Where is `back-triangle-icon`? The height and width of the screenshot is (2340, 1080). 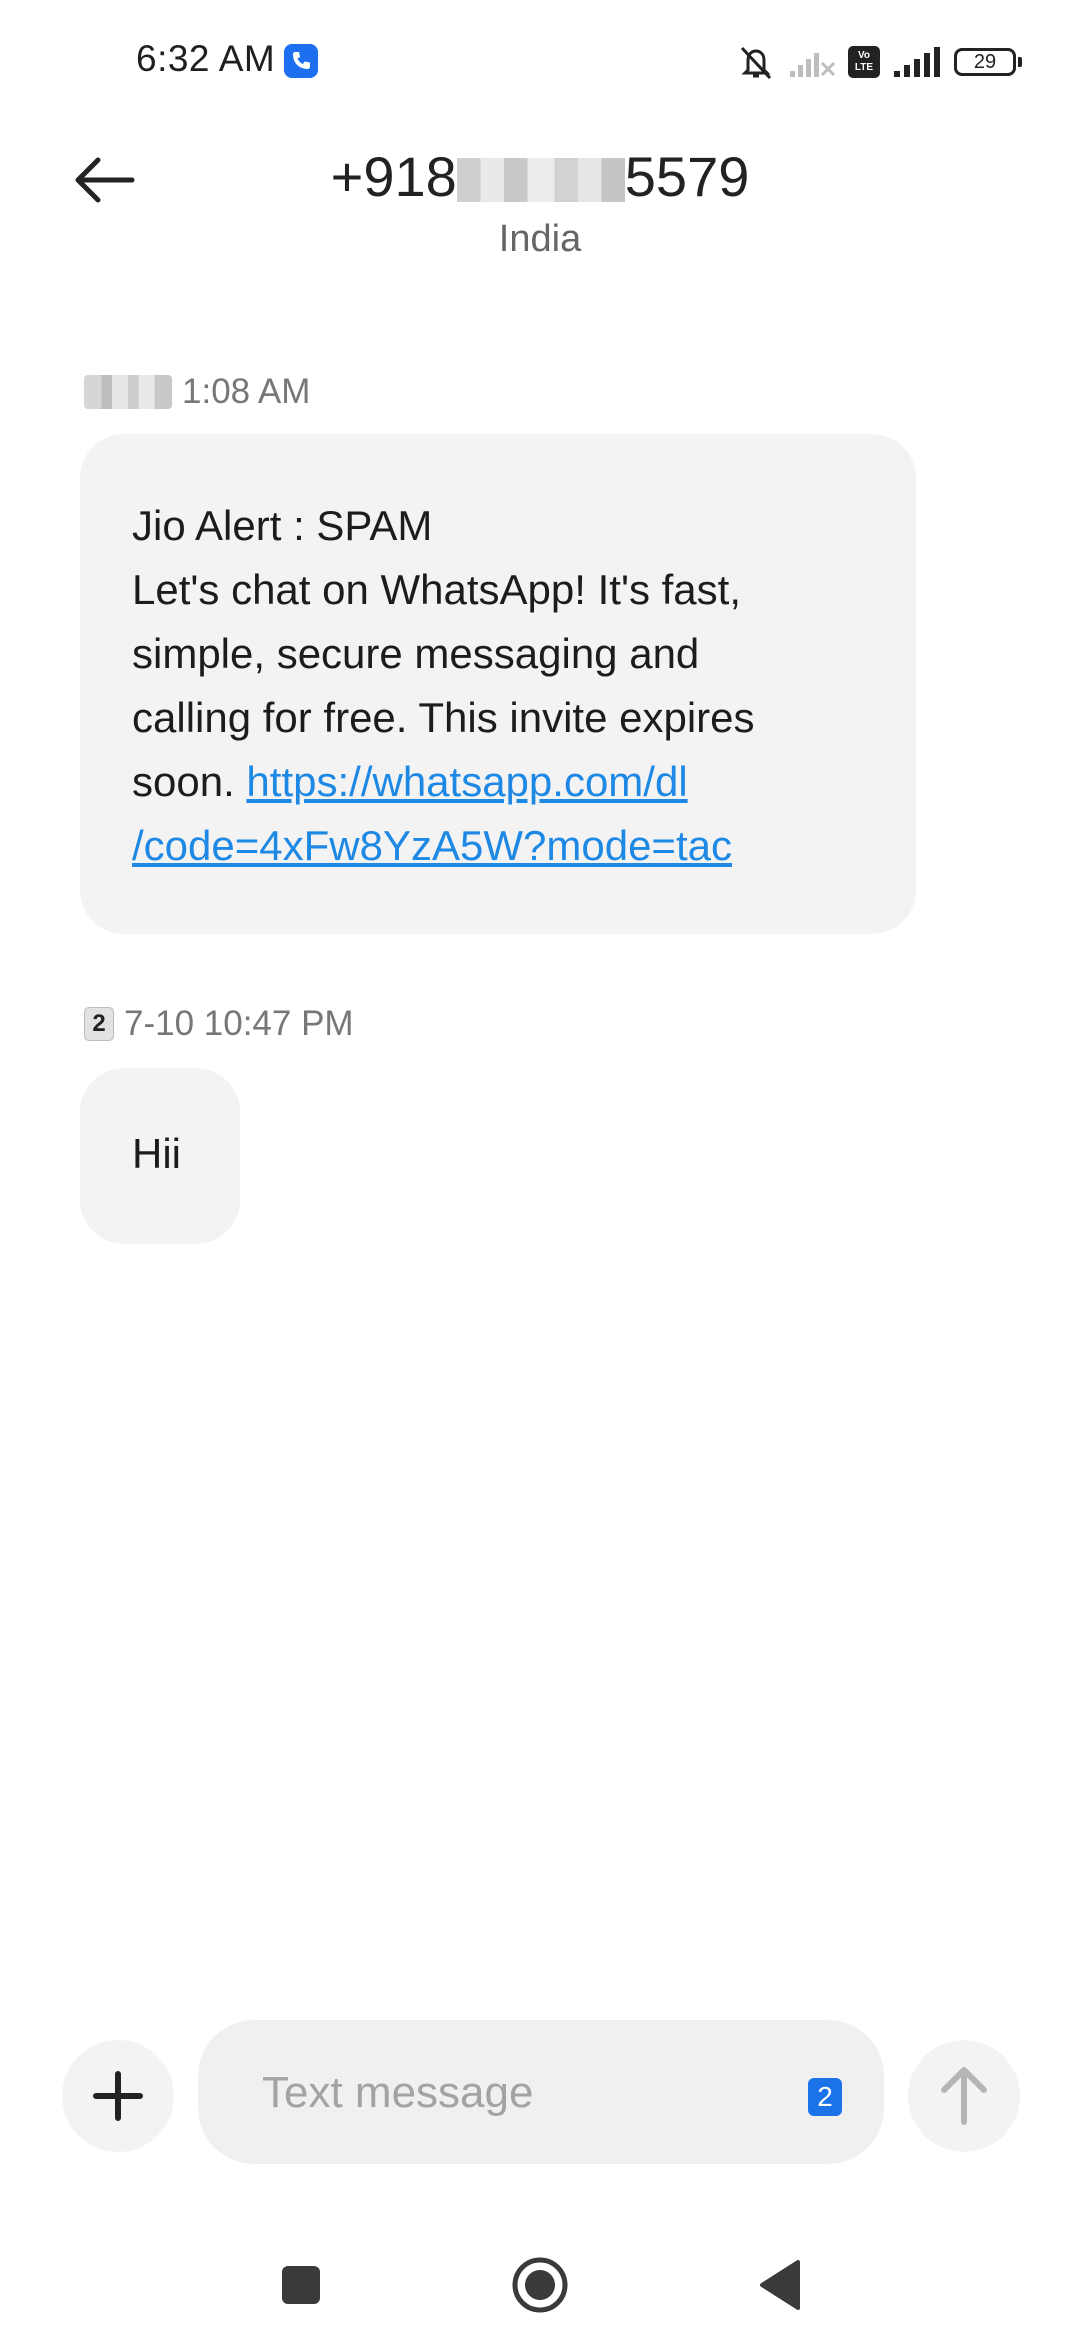
back-triangle-icon is located at coordinates (780, 2285).